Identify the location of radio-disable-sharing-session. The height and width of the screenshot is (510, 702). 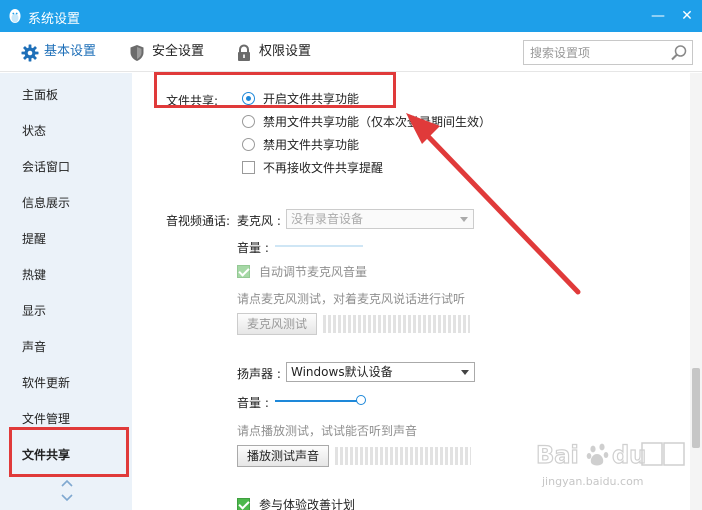
(248, 121).